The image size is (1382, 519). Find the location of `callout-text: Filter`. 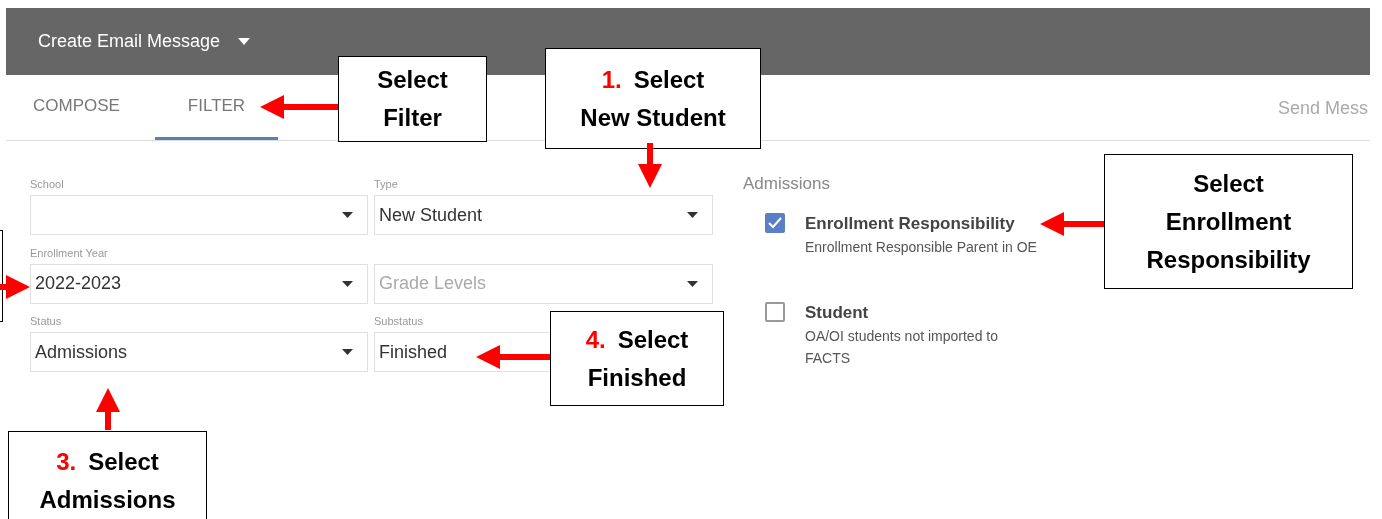

callout-text: Filter is located at coordinates (412, 118).